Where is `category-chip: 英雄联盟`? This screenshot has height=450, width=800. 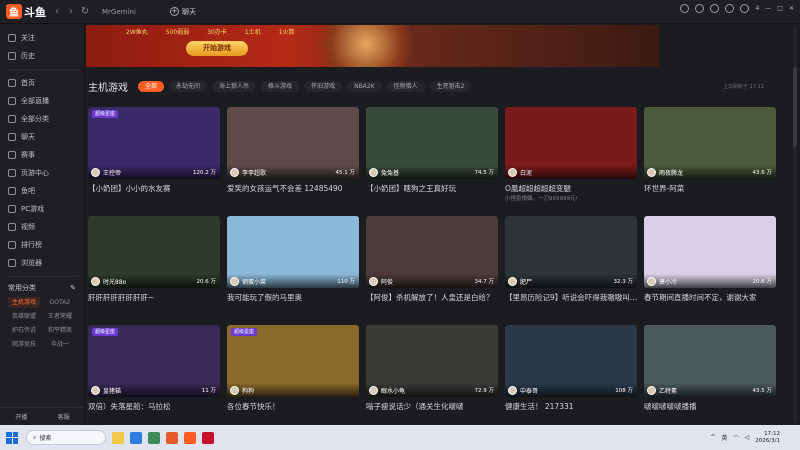 category-chip: 英雄联盟 is located at coordinates (24, 316).